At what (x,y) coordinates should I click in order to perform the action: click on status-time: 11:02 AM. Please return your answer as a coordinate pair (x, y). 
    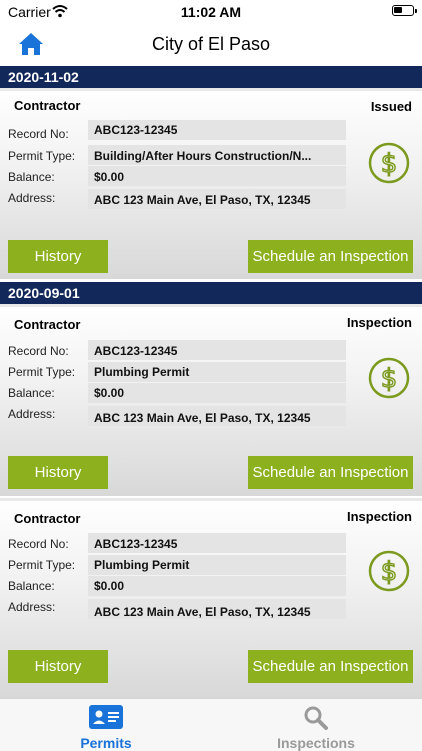
    Looking at the image, I should click on (211, 12).